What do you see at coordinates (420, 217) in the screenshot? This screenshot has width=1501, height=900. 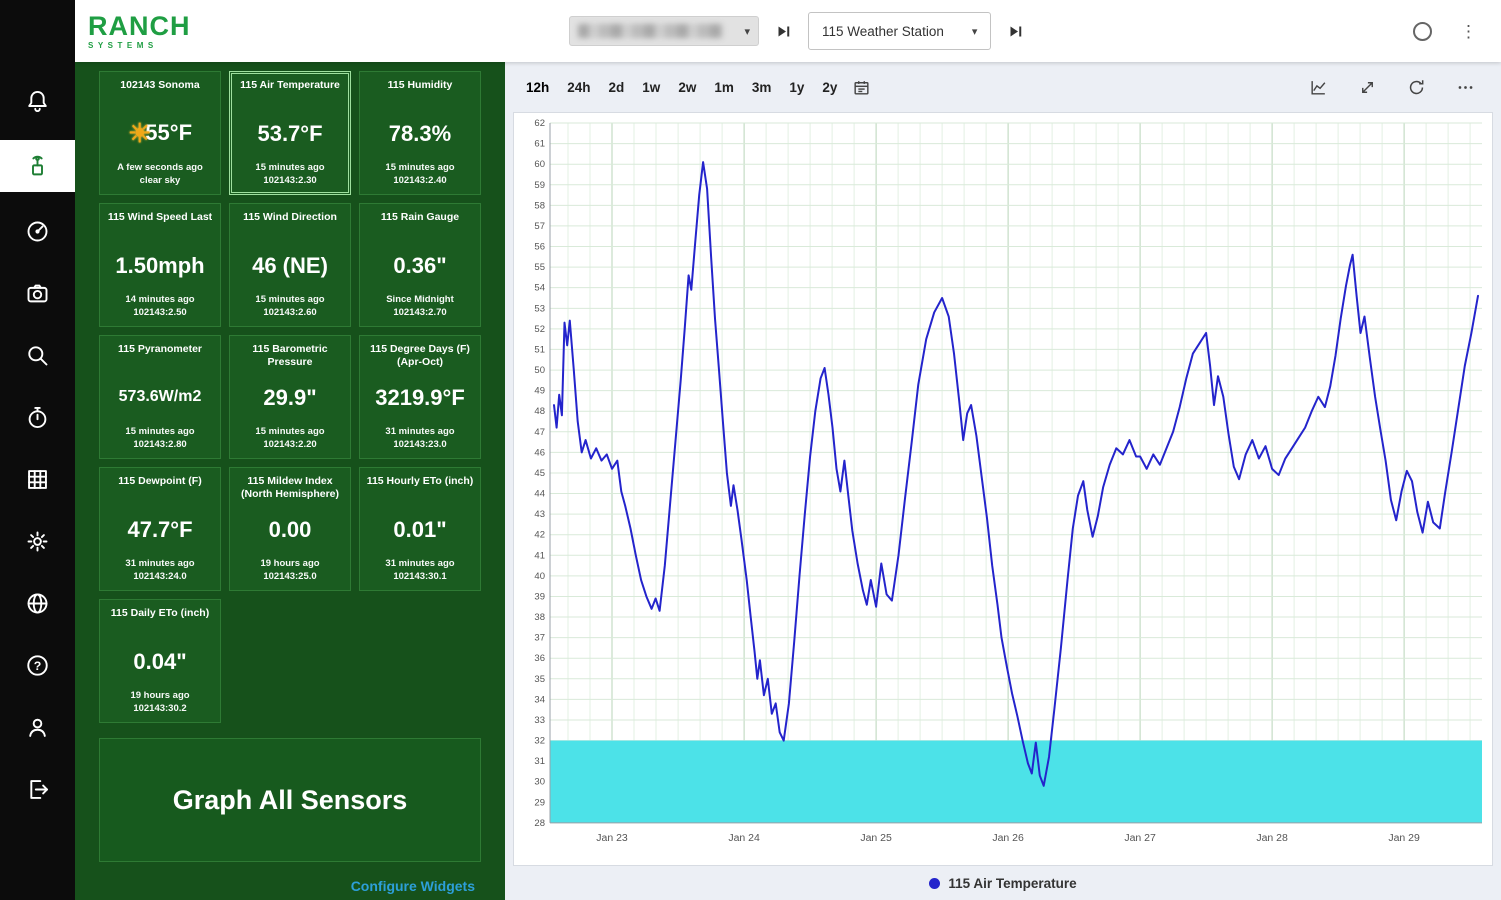 I see `tile-title: 115 Rain Gauge` at bounding box center [420, 217].